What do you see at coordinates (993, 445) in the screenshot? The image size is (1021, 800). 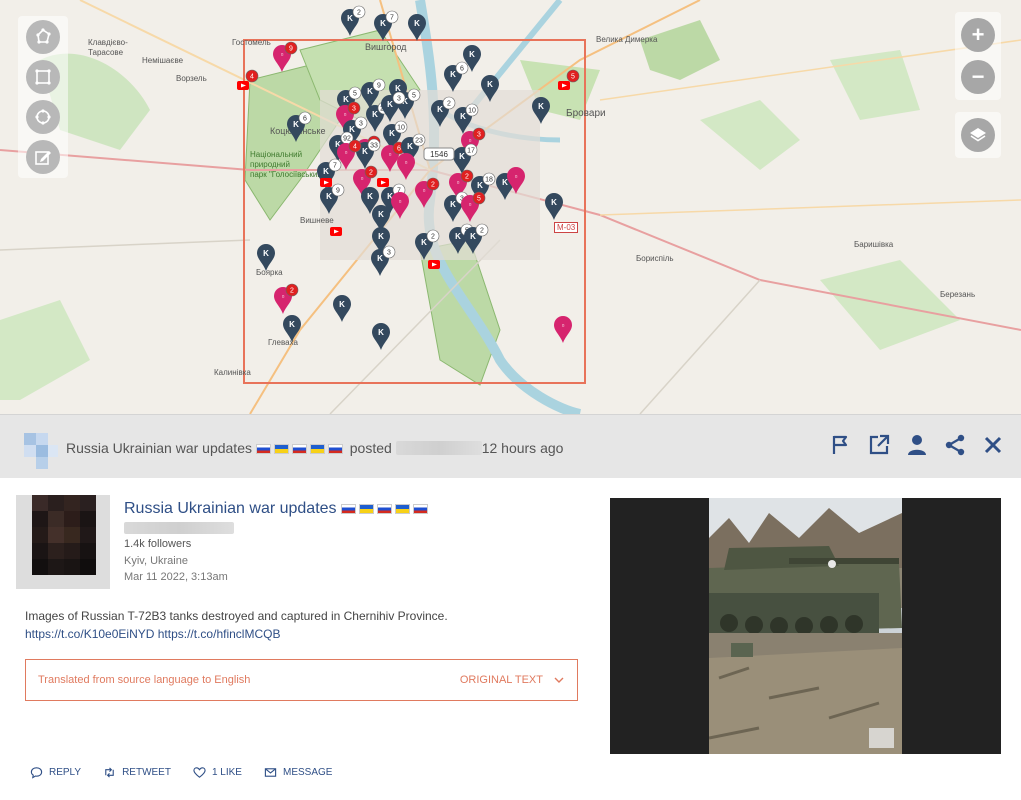 I see `close-icon` at bounding box center [993, 445].